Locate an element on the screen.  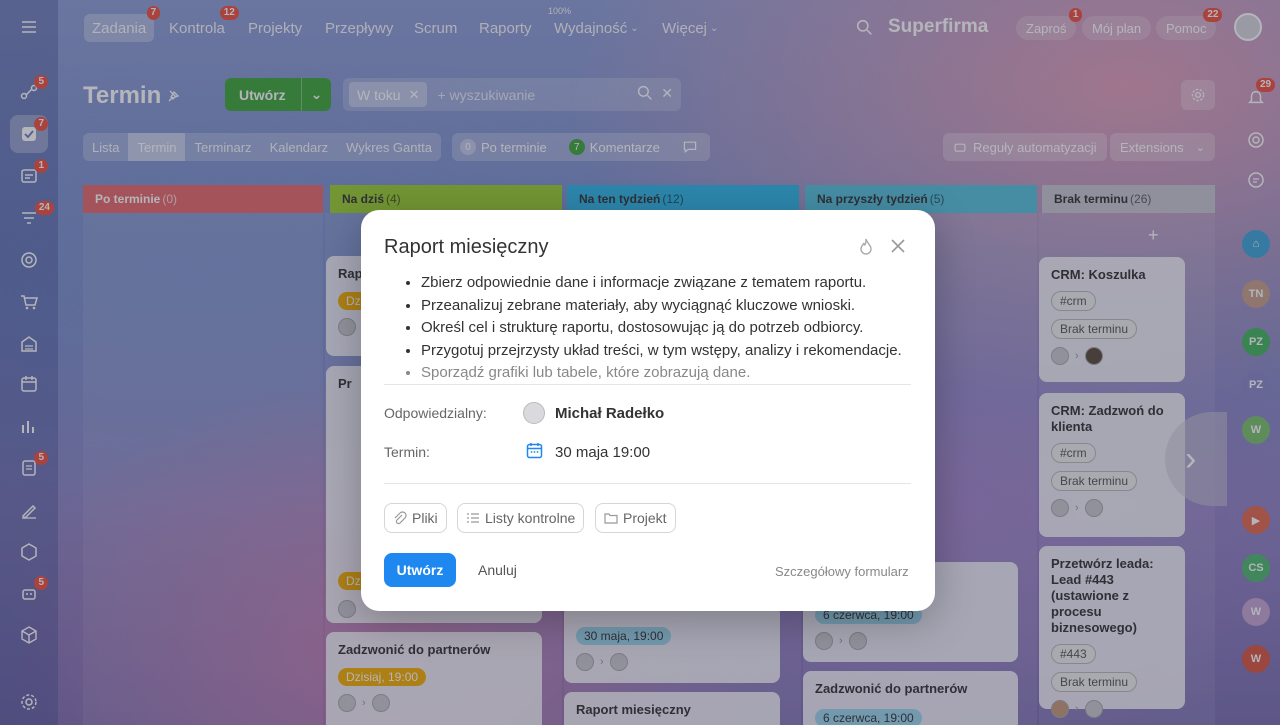
detailed-form-link: Szczegółowy formularz is located at coordinates (842, 571).